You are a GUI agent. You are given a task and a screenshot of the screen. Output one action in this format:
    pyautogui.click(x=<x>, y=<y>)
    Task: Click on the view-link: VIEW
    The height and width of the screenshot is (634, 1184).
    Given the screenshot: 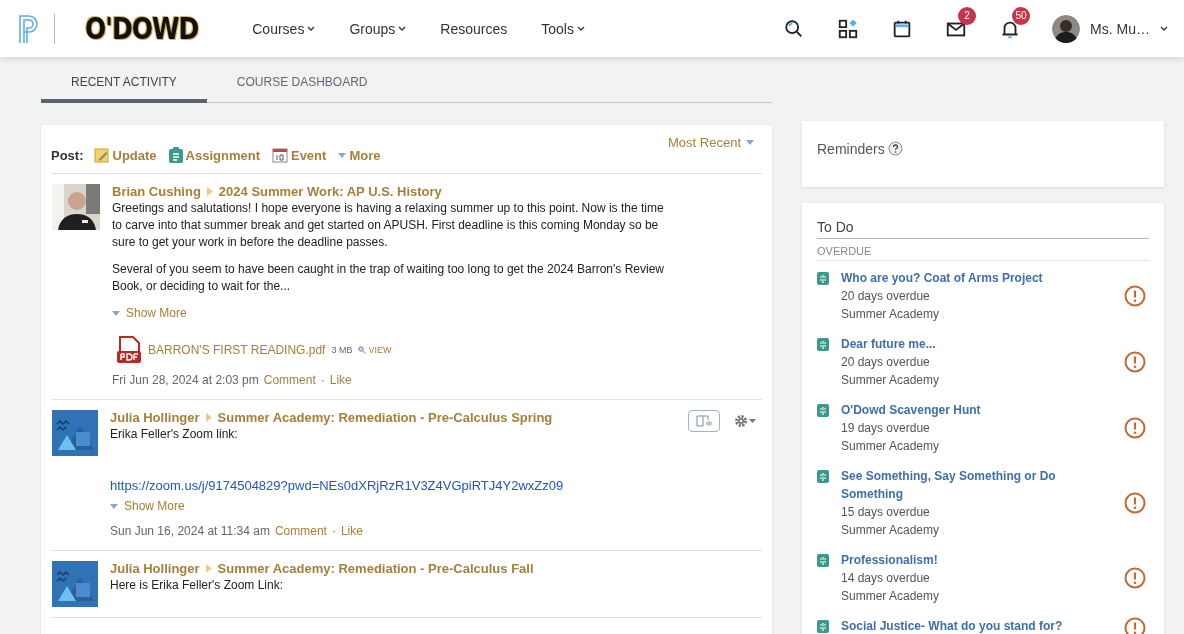 What is the action you would take?
    pyautogui.click(x=375, y=350)
    